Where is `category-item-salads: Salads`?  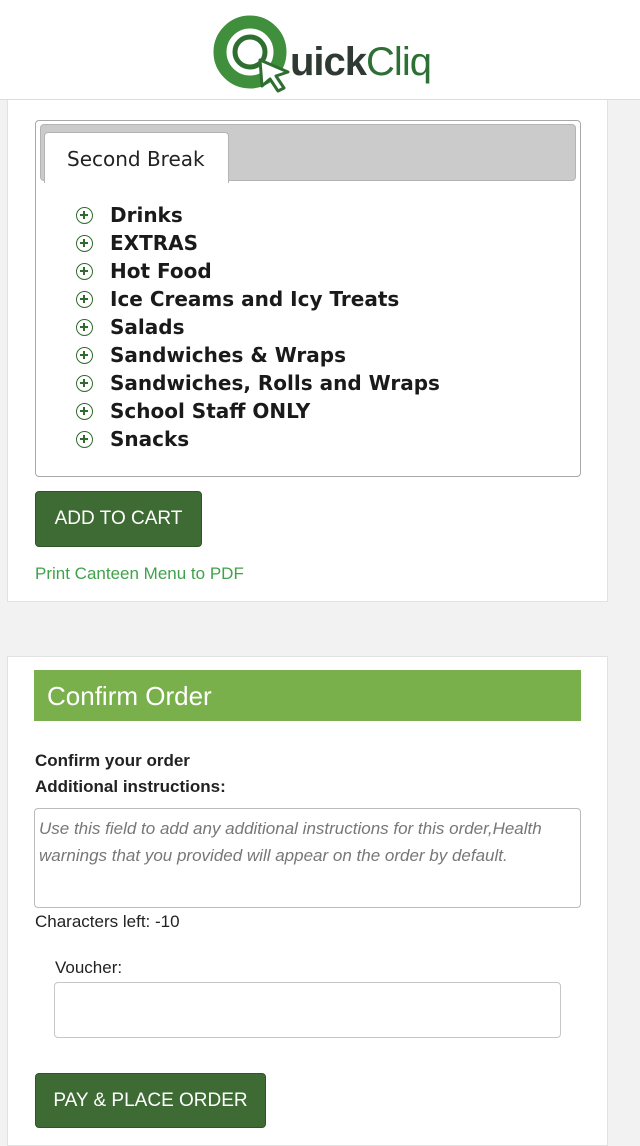 category-item-salads: Salads is located at coordinates (258, 327).